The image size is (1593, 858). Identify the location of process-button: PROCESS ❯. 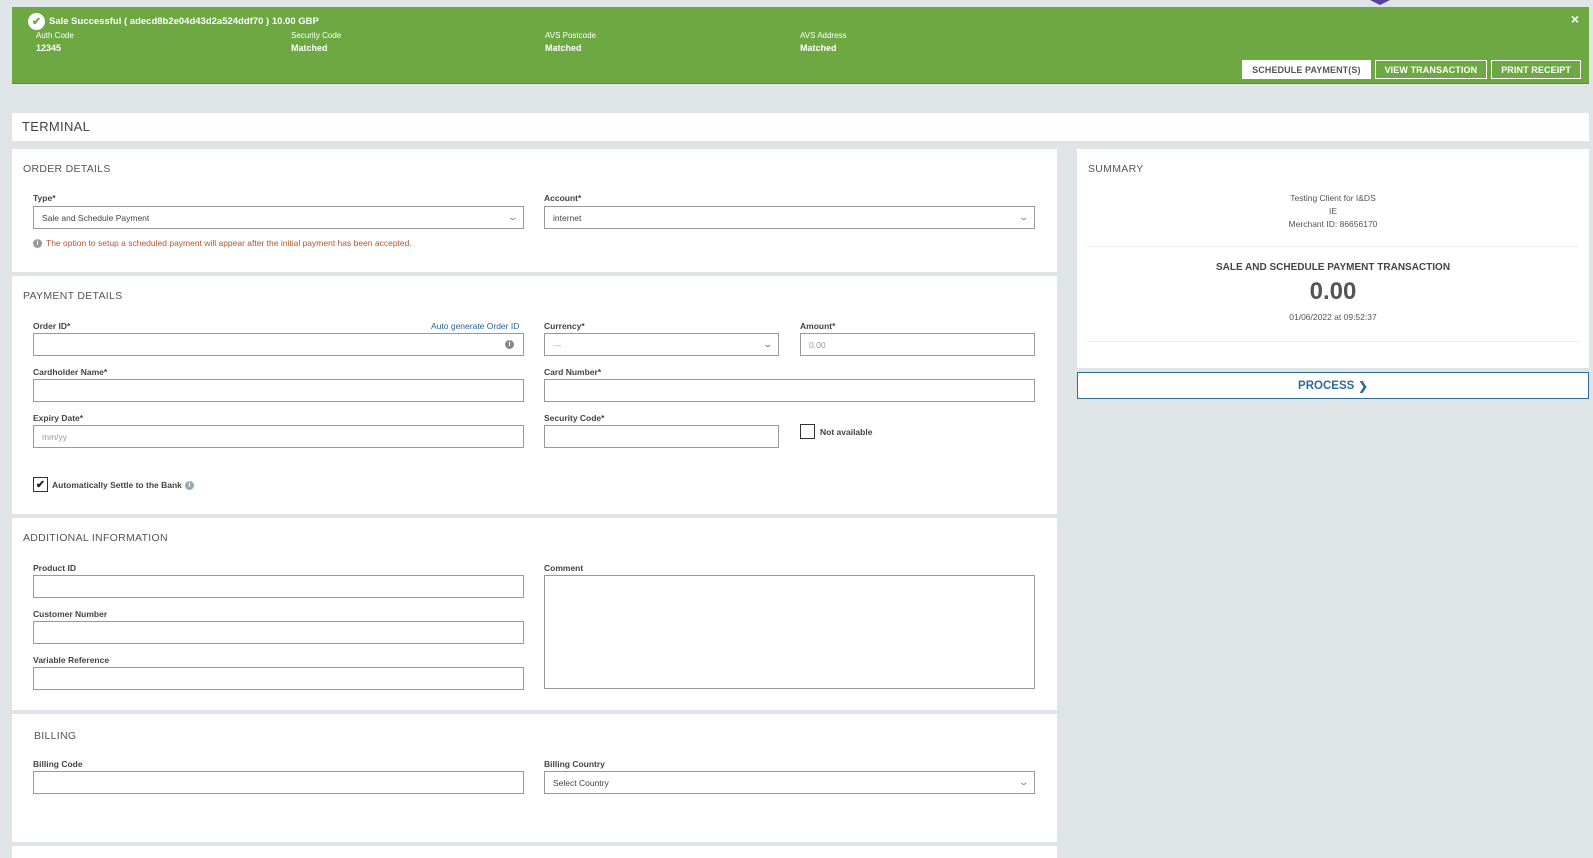
(1333, 385).